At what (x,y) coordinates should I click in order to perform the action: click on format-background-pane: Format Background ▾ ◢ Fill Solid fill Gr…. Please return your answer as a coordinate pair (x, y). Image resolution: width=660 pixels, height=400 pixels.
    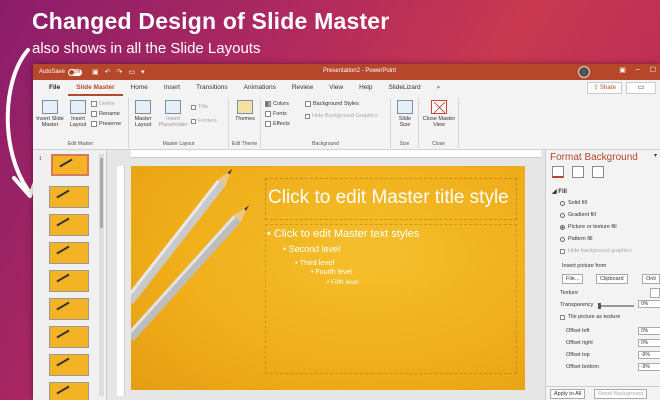
    Looking at the image, I should click on (602, 275).